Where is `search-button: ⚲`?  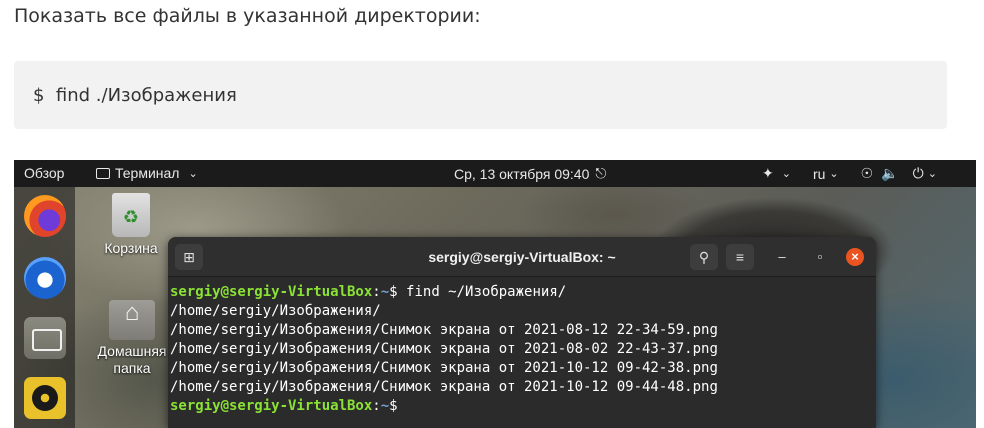
search-button: ⚲ is located at coordinates (704, 257).